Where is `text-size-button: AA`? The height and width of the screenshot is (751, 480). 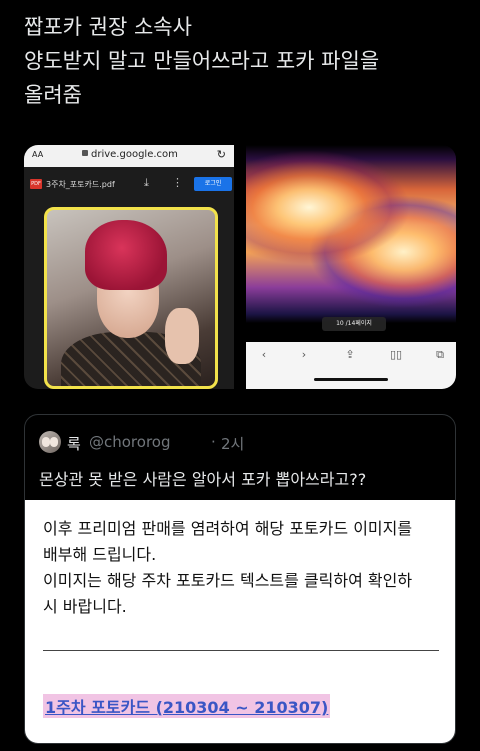 text-size-button: AA is located at coordinates (38, 154).